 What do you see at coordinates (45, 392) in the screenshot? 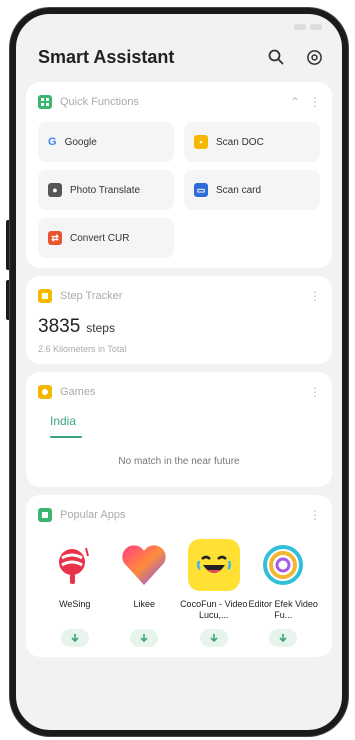
I see `games-icon` at bounding box center [45, 392].